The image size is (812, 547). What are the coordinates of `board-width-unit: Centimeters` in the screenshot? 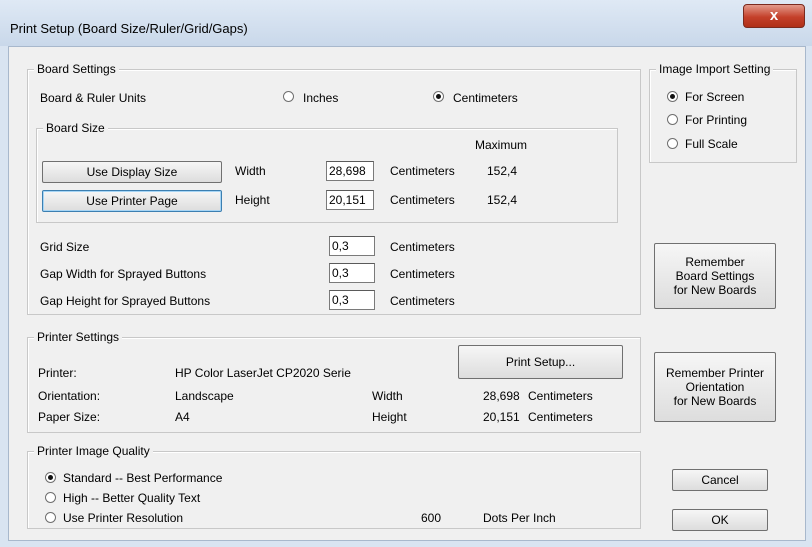 It's located at (422, 171).